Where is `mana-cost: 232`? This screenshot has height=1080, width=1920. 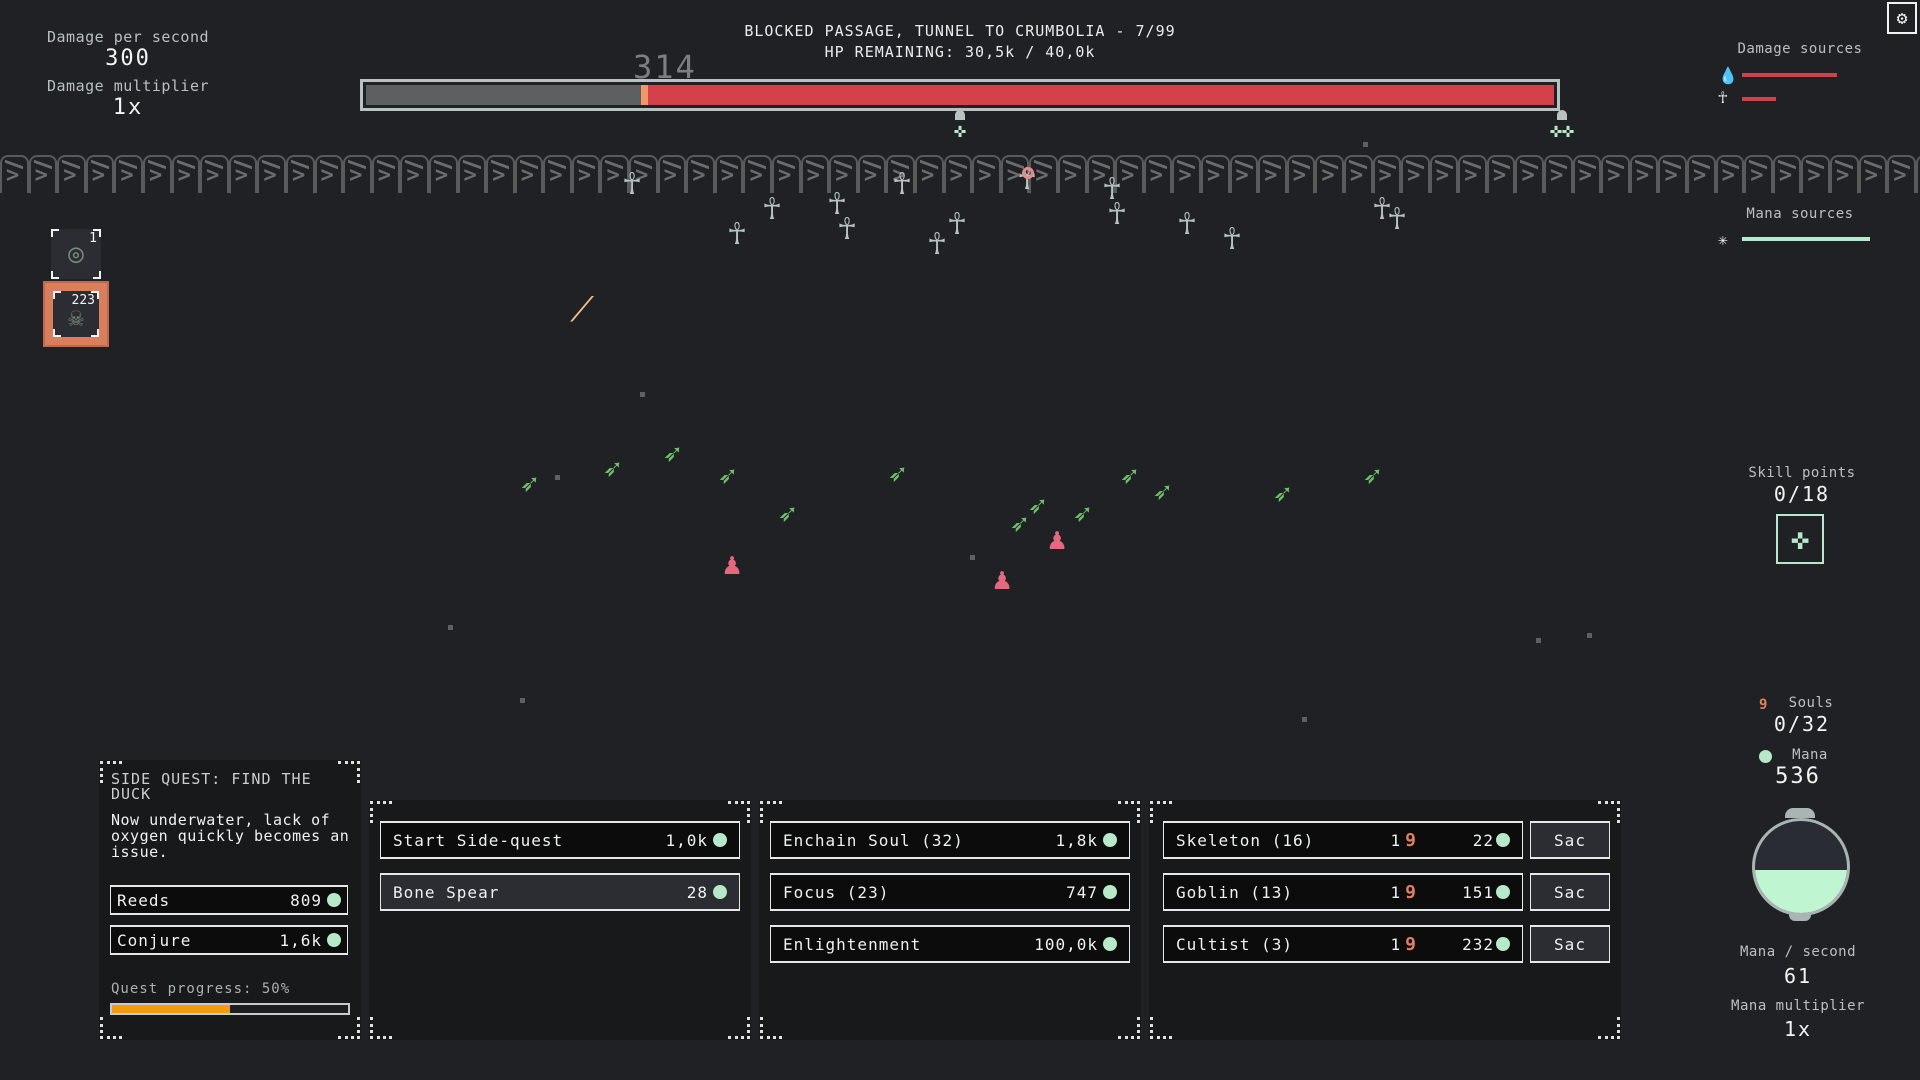
mana-cost: 232 is located at coordinates (1478, 944).